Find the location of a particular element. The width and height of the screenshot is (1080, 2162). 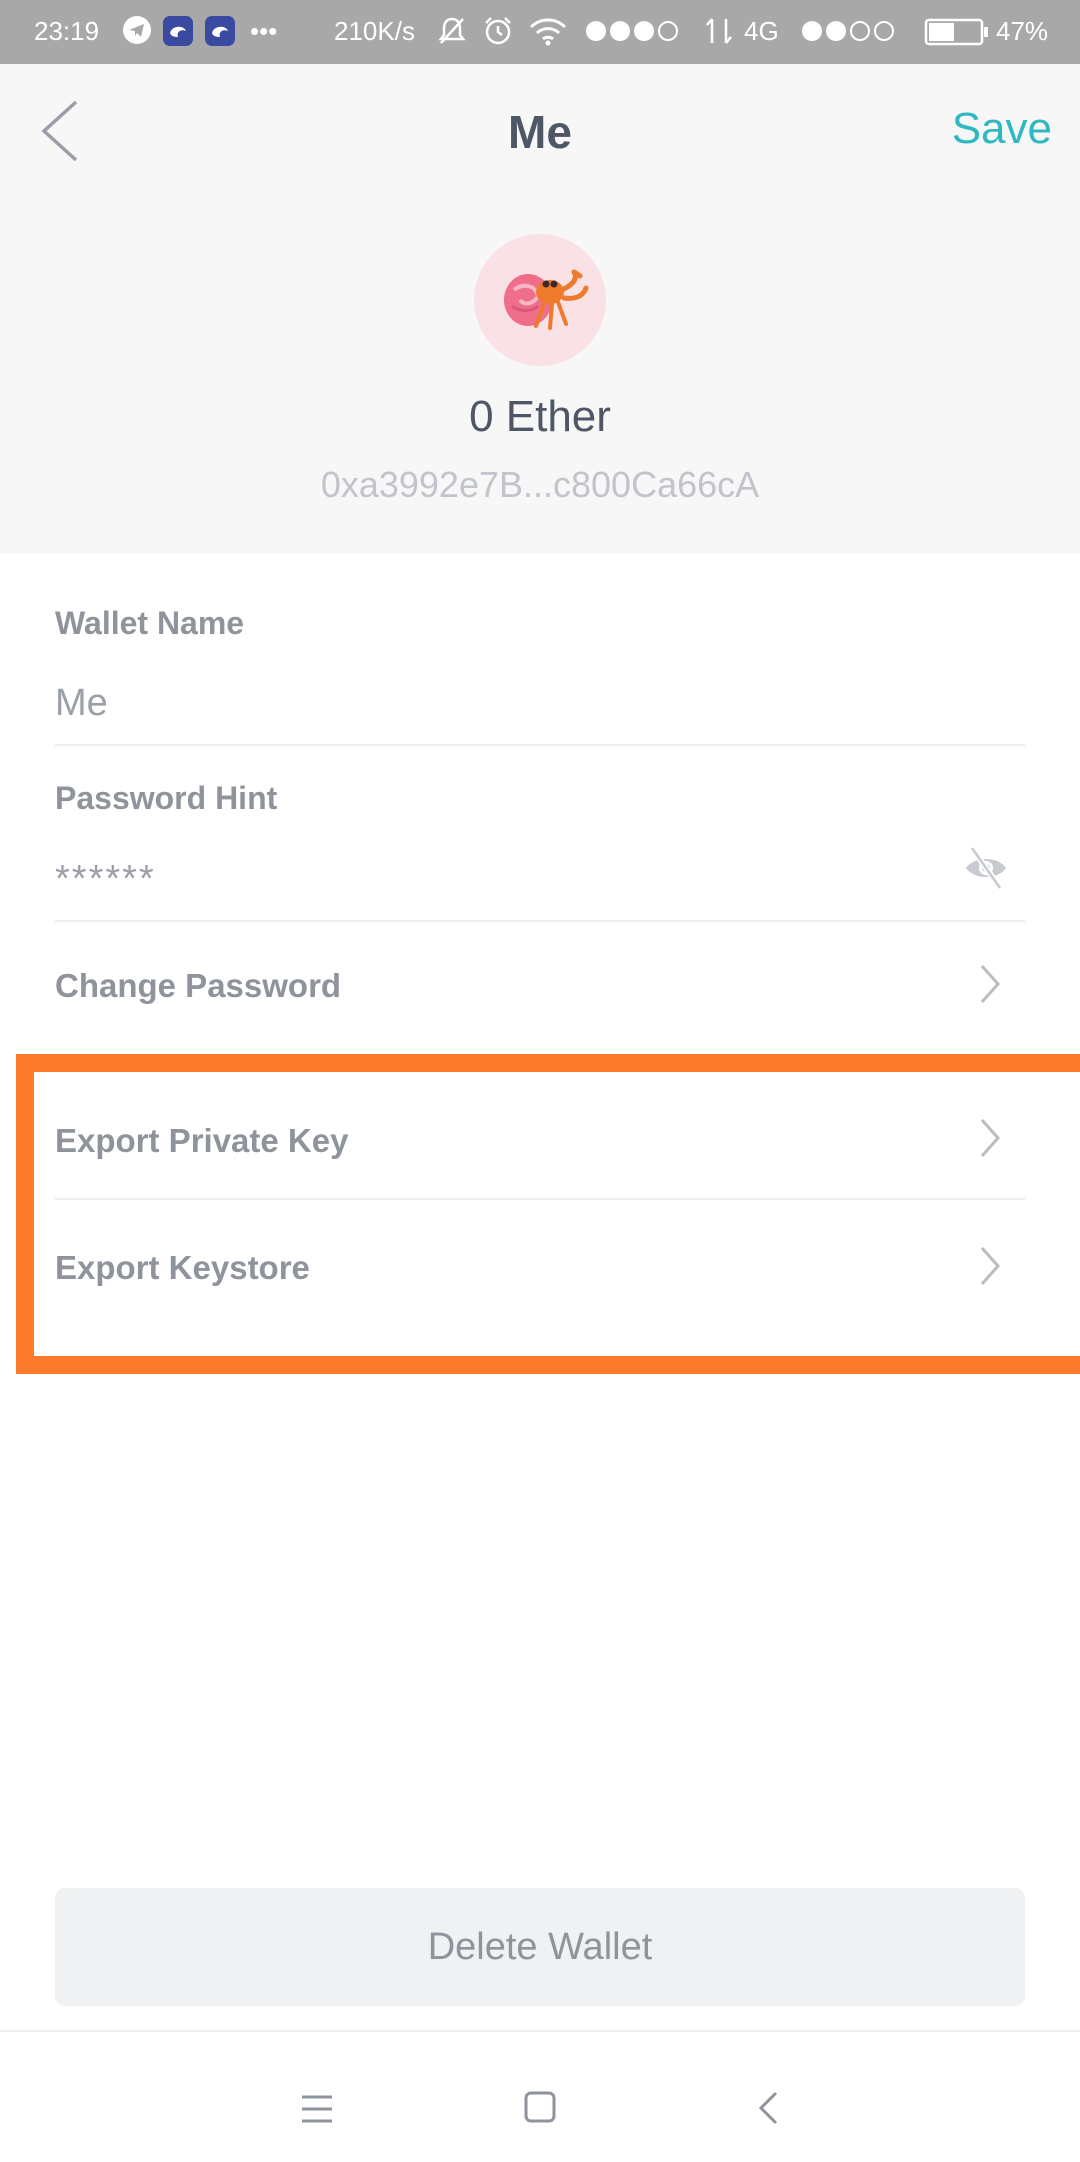

avatar is located at coordinates (540, 300).